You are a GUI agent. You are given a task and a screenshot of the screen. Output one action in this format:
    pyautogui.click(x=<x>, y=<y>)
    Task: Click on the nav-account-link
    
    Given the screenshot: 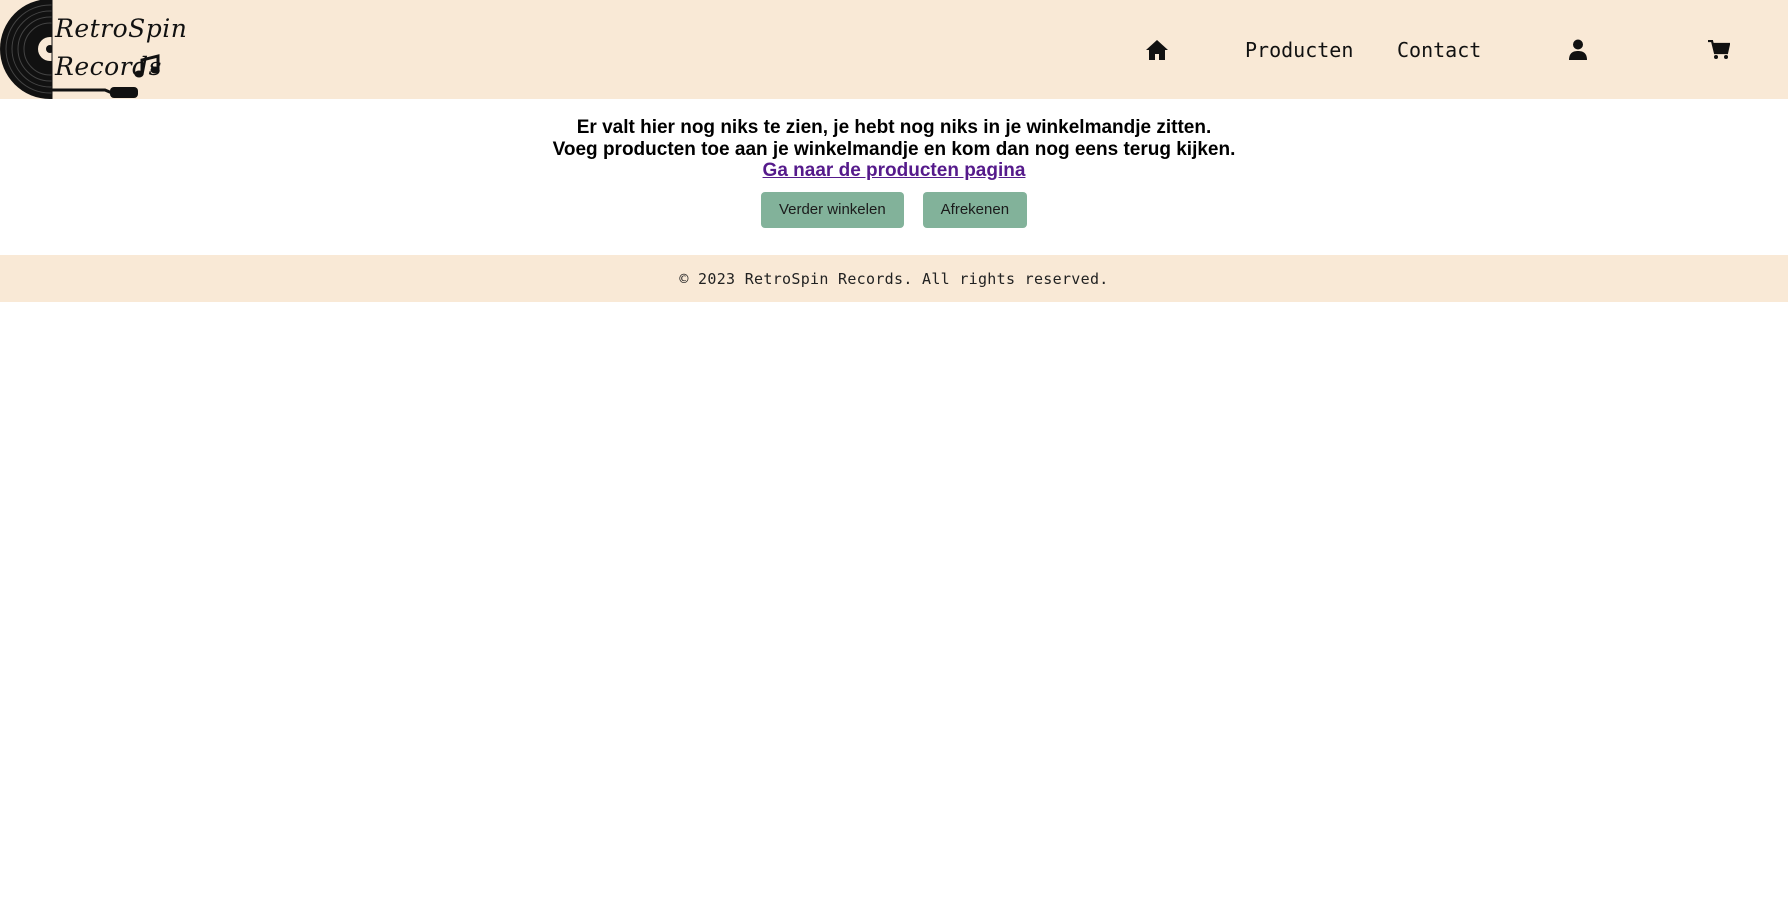 What is the action you would take?
    pyautogui.click(x=1578, y=49)
    